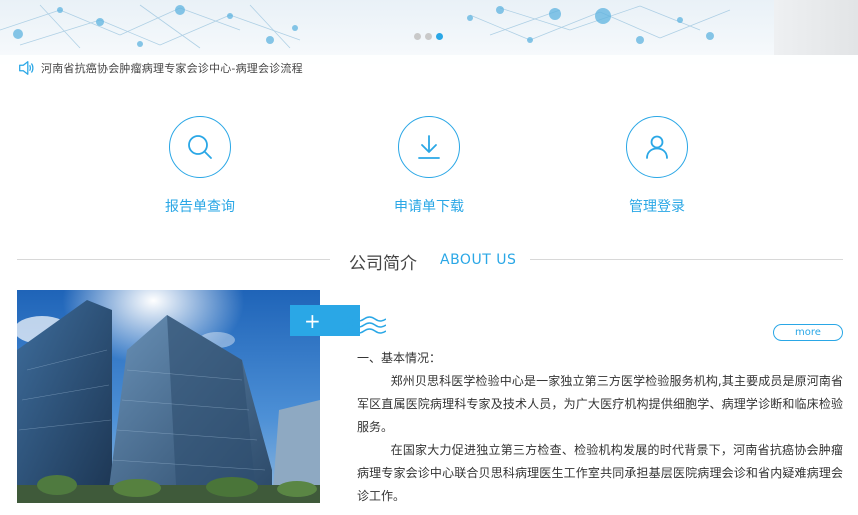  What do you see at coordinates (383, 264) in the screenshot?
I see `section-title: 公司简介` at bounding box center [383, 264].